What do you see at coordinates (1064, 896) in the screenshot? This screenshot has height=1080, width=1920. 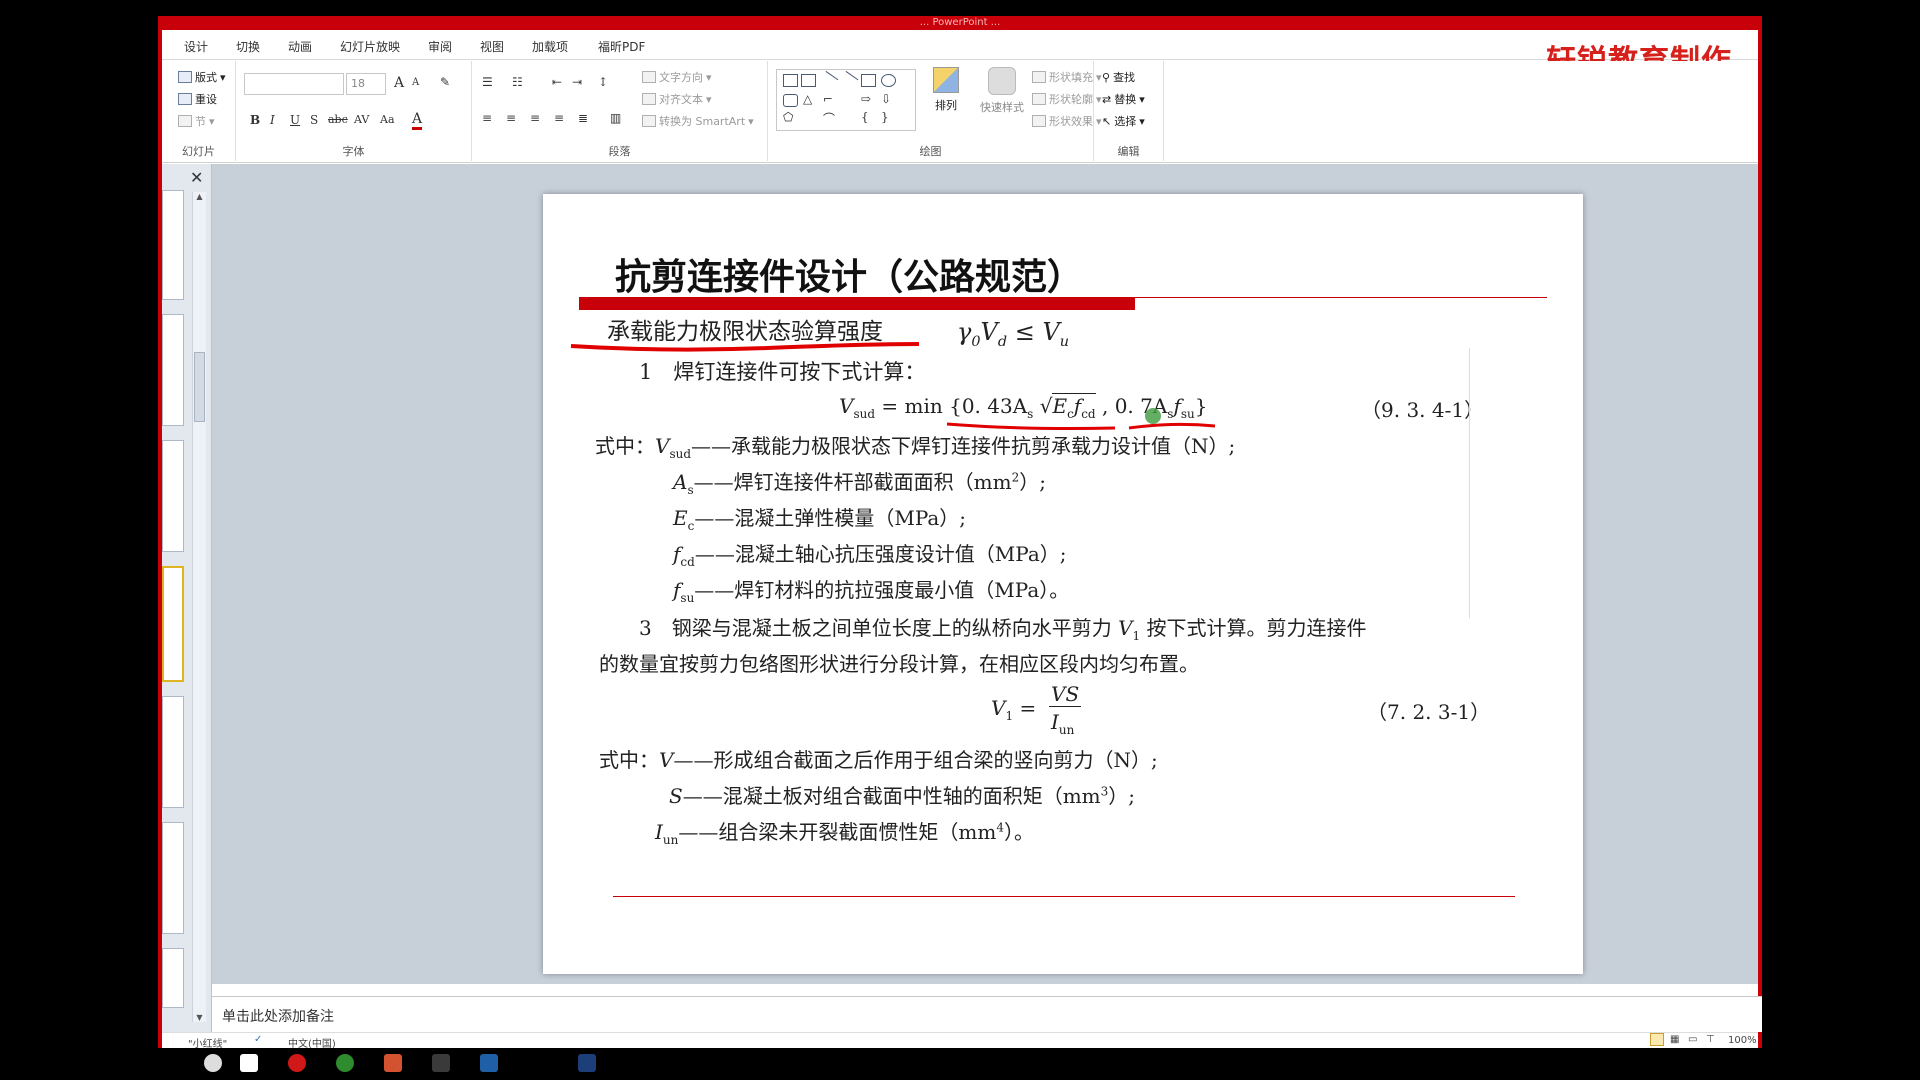 I see `footer-rule` at bounding box center [1064, 896].